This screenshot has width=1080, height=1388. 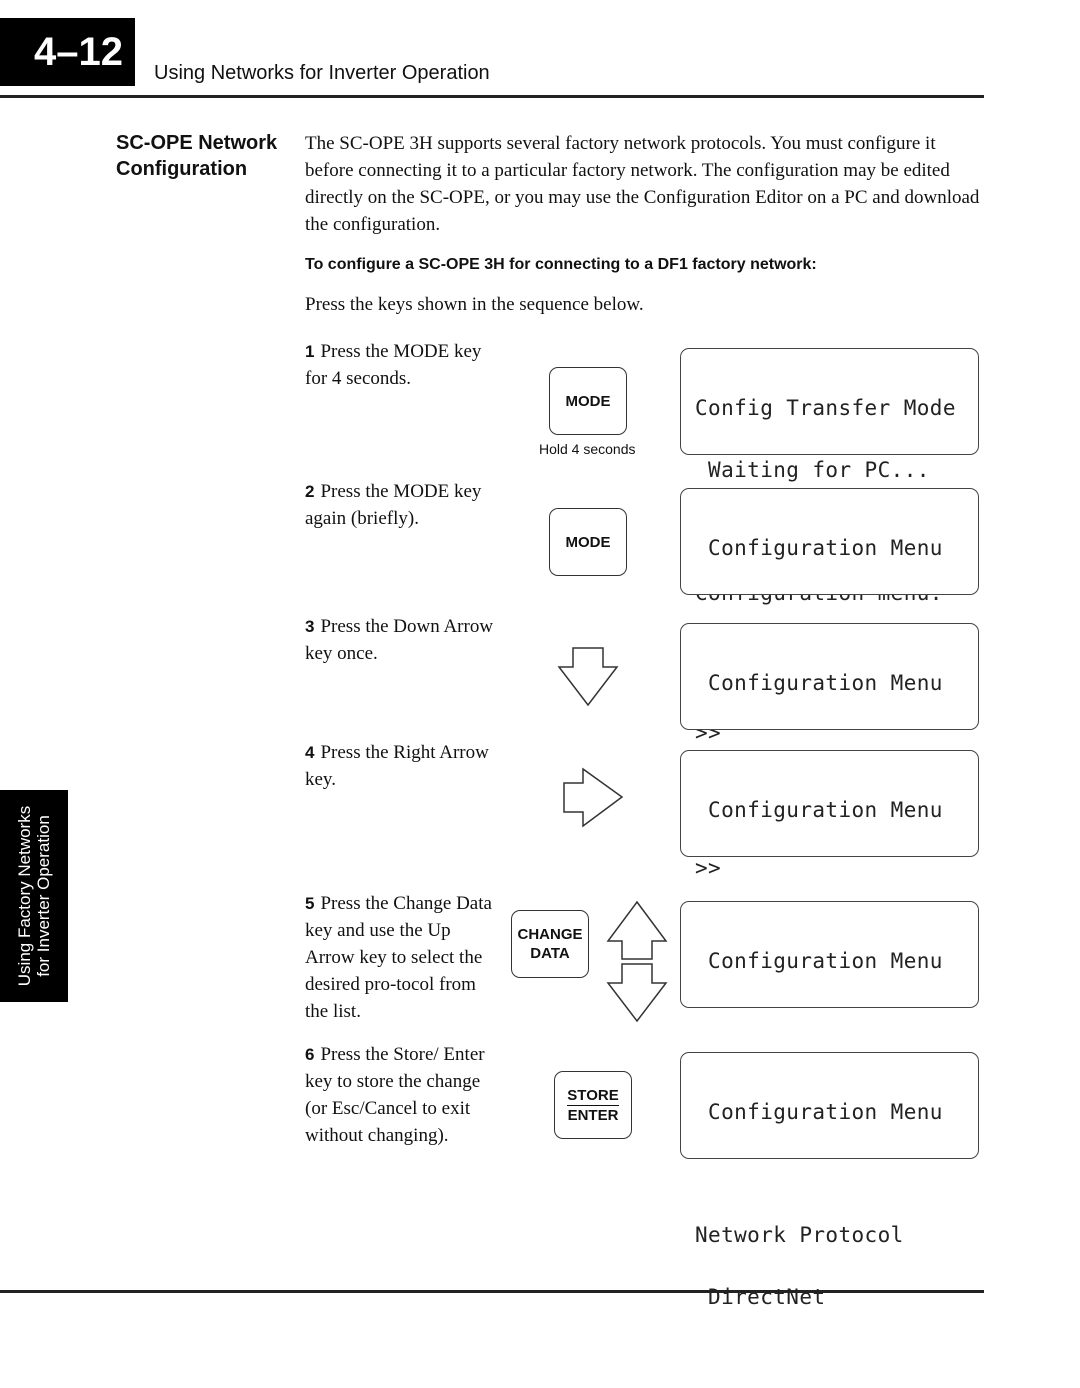 I want to click on section-heading-line-1: SC-OPE Network, so click(x=197, y=143).